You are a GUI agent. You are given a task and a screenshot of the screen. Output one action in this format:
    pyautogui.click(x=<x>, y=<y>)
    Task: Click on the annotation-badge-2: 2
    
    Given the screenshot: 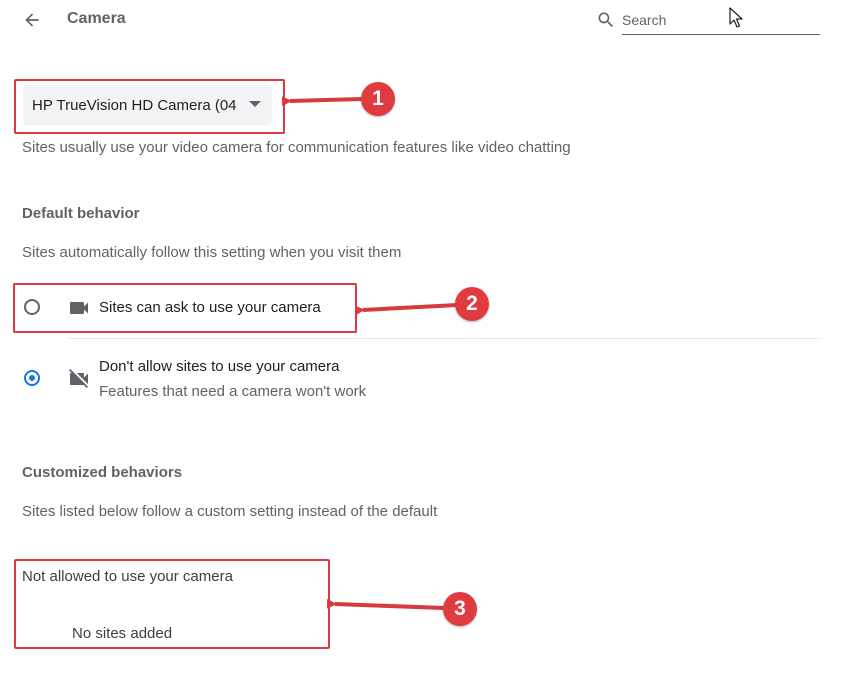 What is the action you would take?
    pyautogui.click(x=472, y=304)
    